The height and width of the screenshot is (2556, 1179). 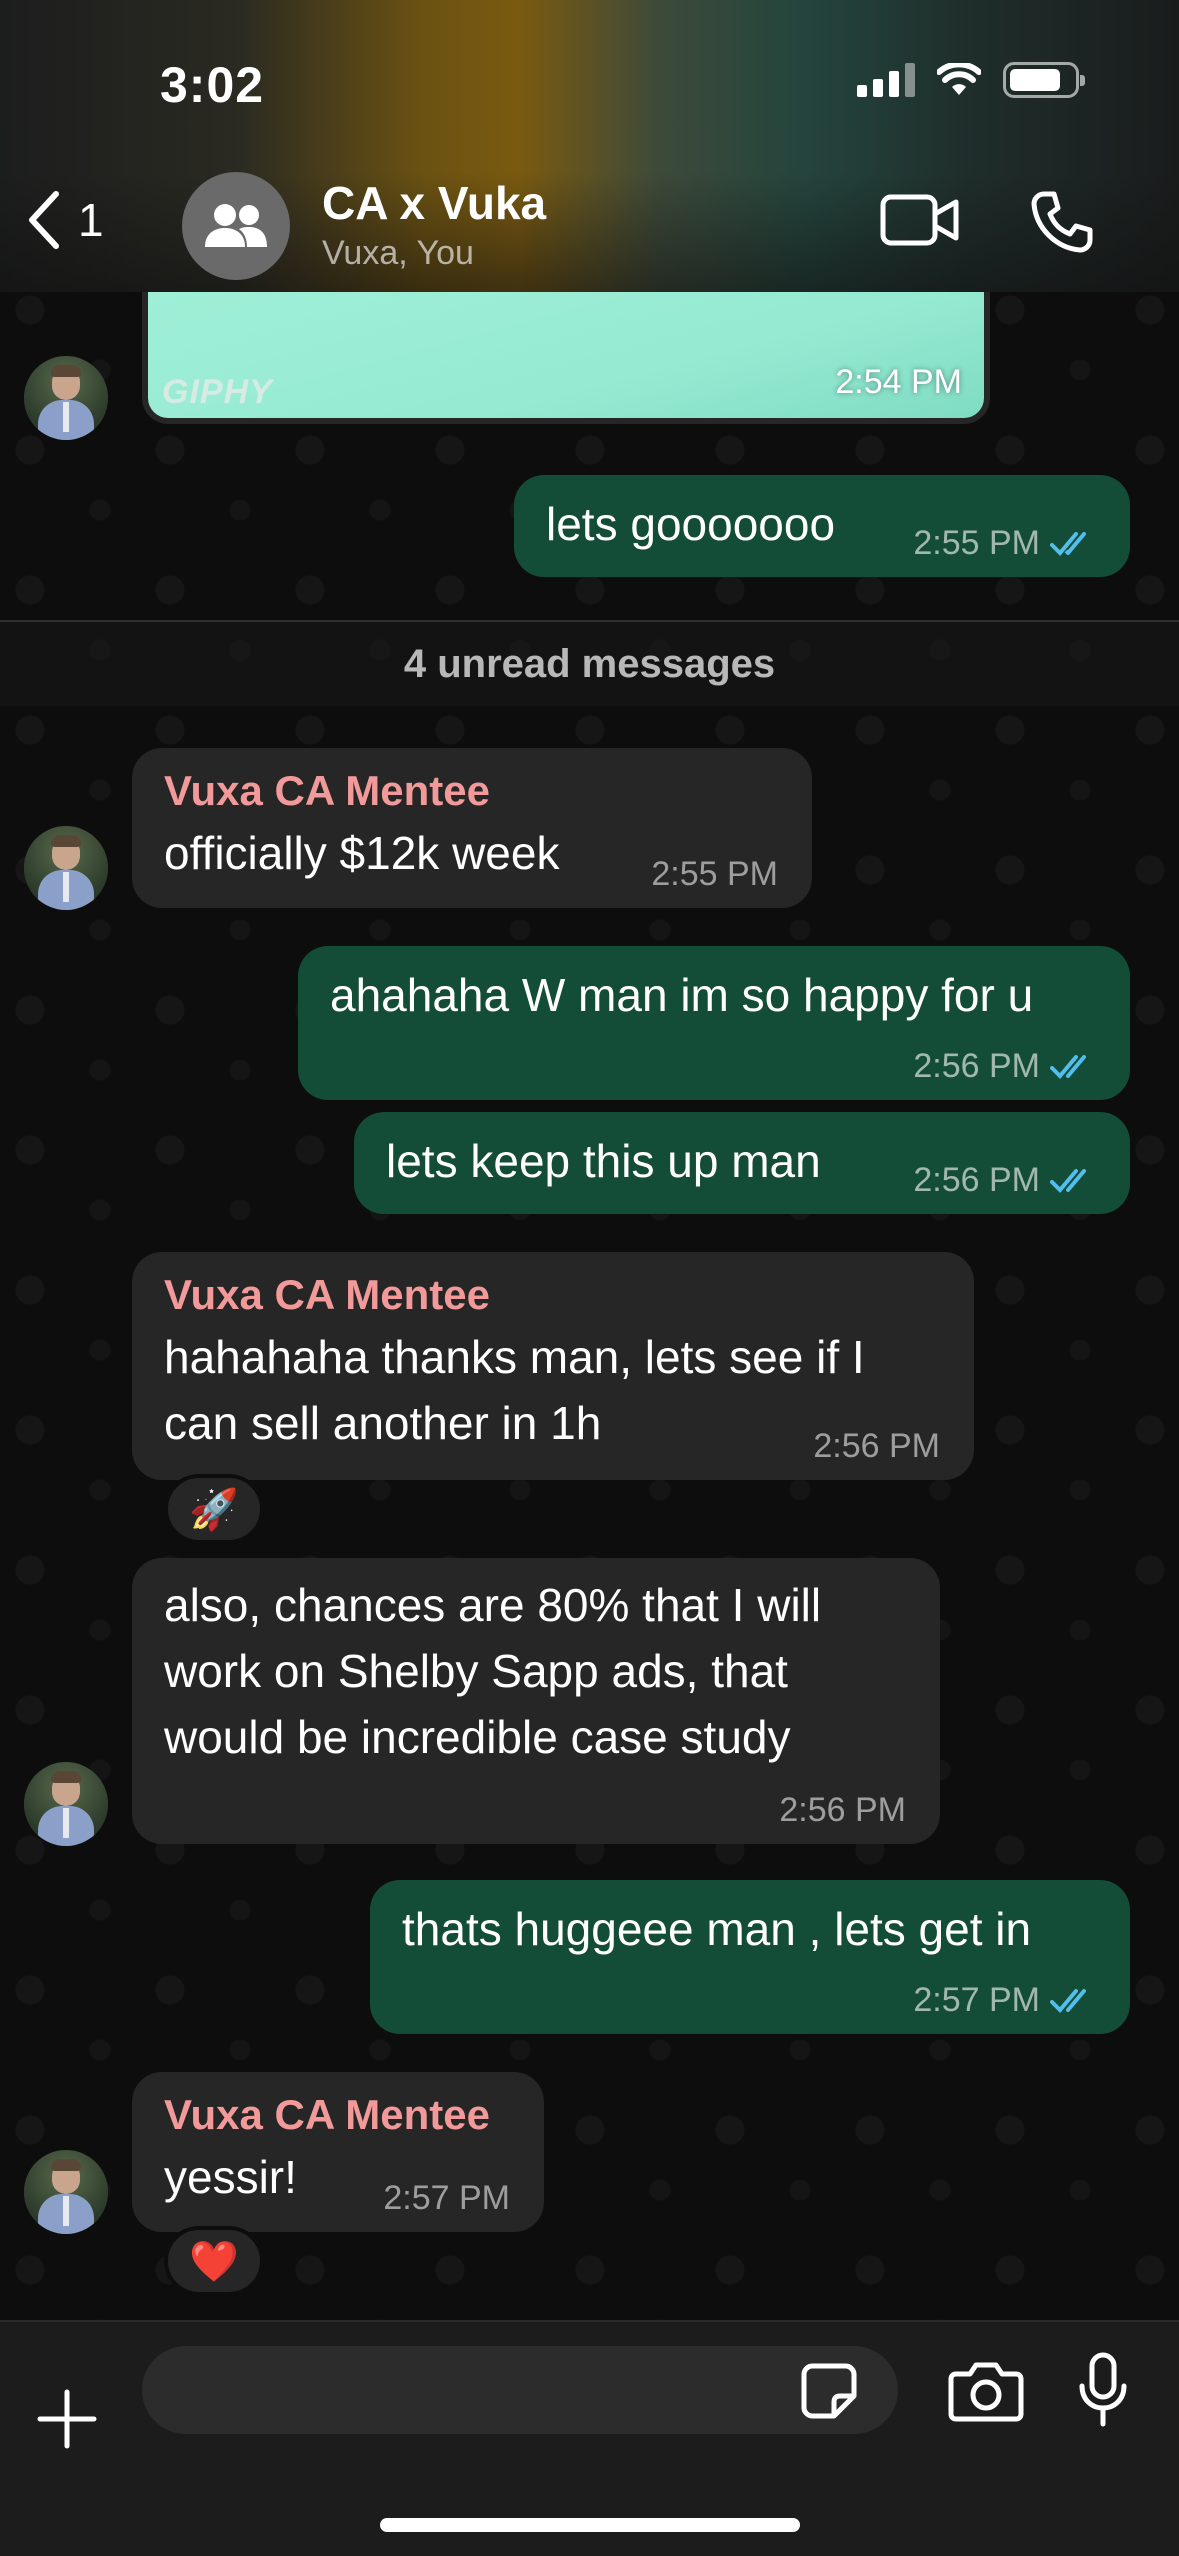 I want to click on video-icon, so click(x=919, y=220).